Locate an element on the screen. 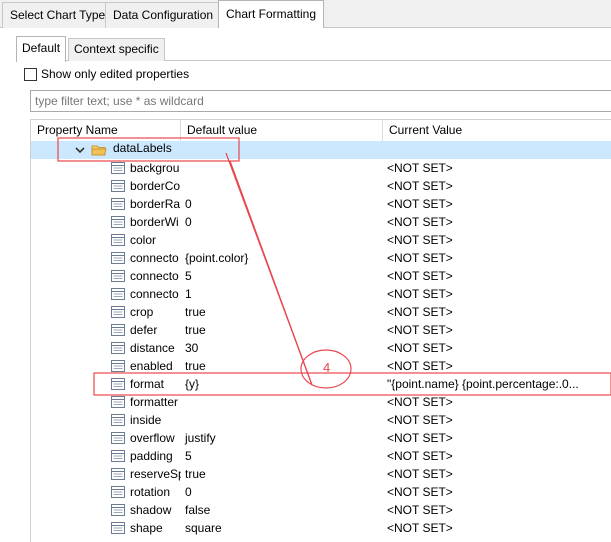  show-edited-checkbox-row: Show only edited properties is located at coordinates (106, 74).